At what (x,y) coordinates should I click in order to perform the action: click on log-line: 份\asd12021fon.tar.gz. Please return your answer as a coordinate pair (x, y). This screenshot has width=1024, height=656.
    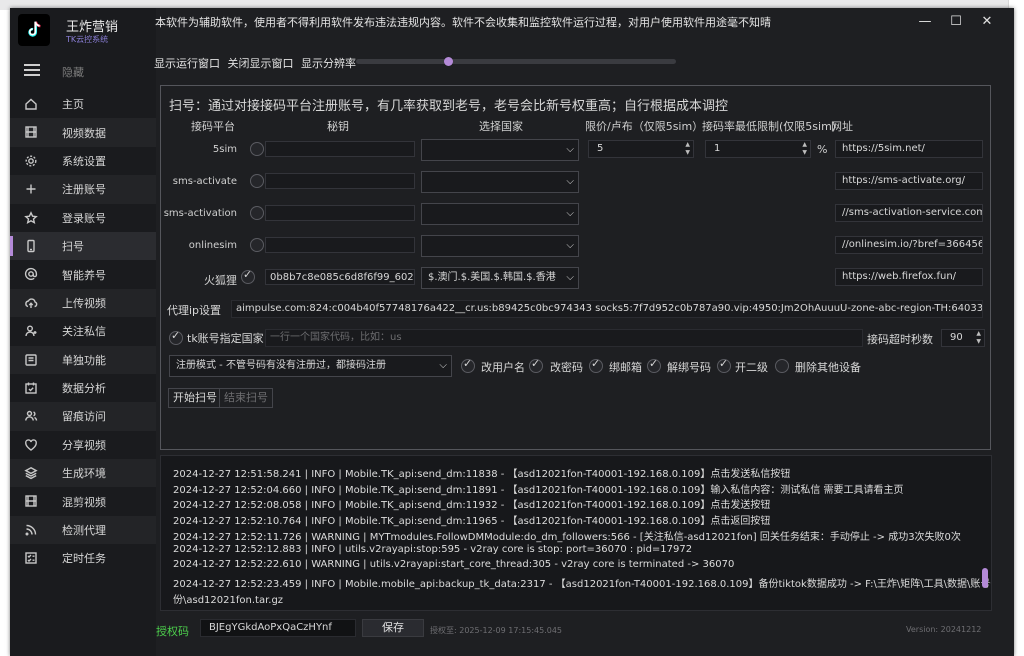
    Looking at the image, I should click on (228, 600).